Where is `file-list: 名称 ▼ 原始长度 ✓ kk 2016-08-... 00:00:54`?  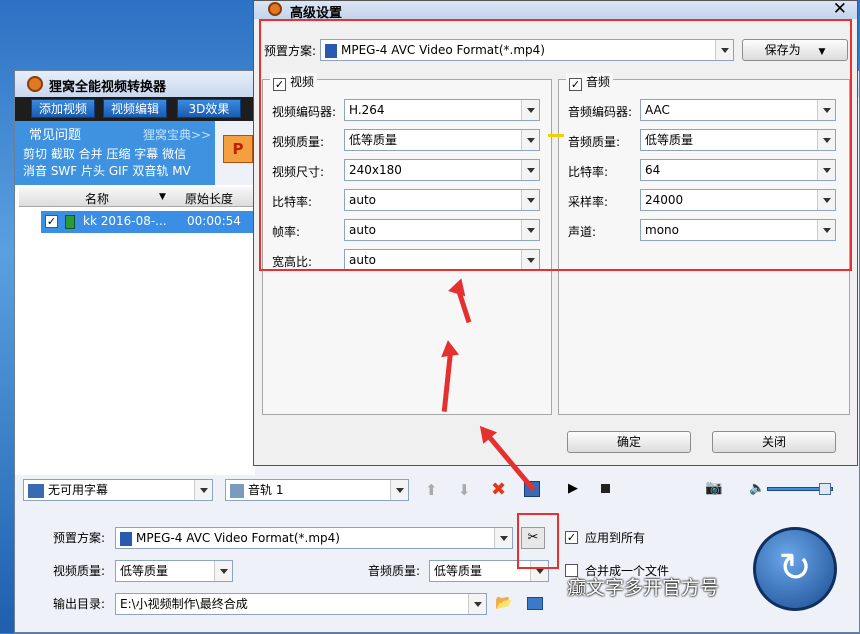 file-list: 名称 ▼ 原始长度 ✓ kk 2016-08-... 00:00:54 is located at coordinates (135, 330).